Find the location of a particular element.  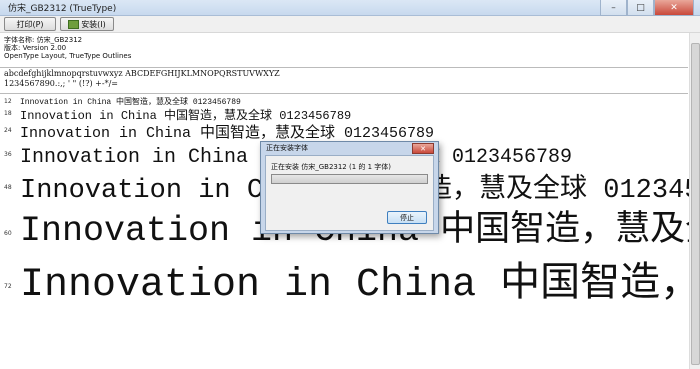

sample-size-label: 18 is located at coordinates (8, 113).